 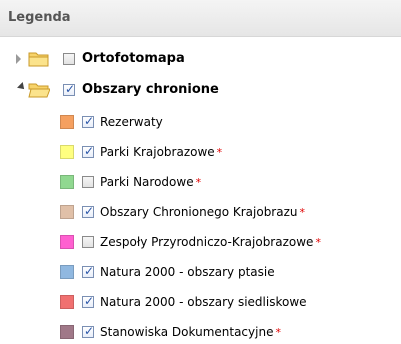 I want to click on layer-name: Natura 2000 - obszary siedliskowe, so click(x=203, y=302).